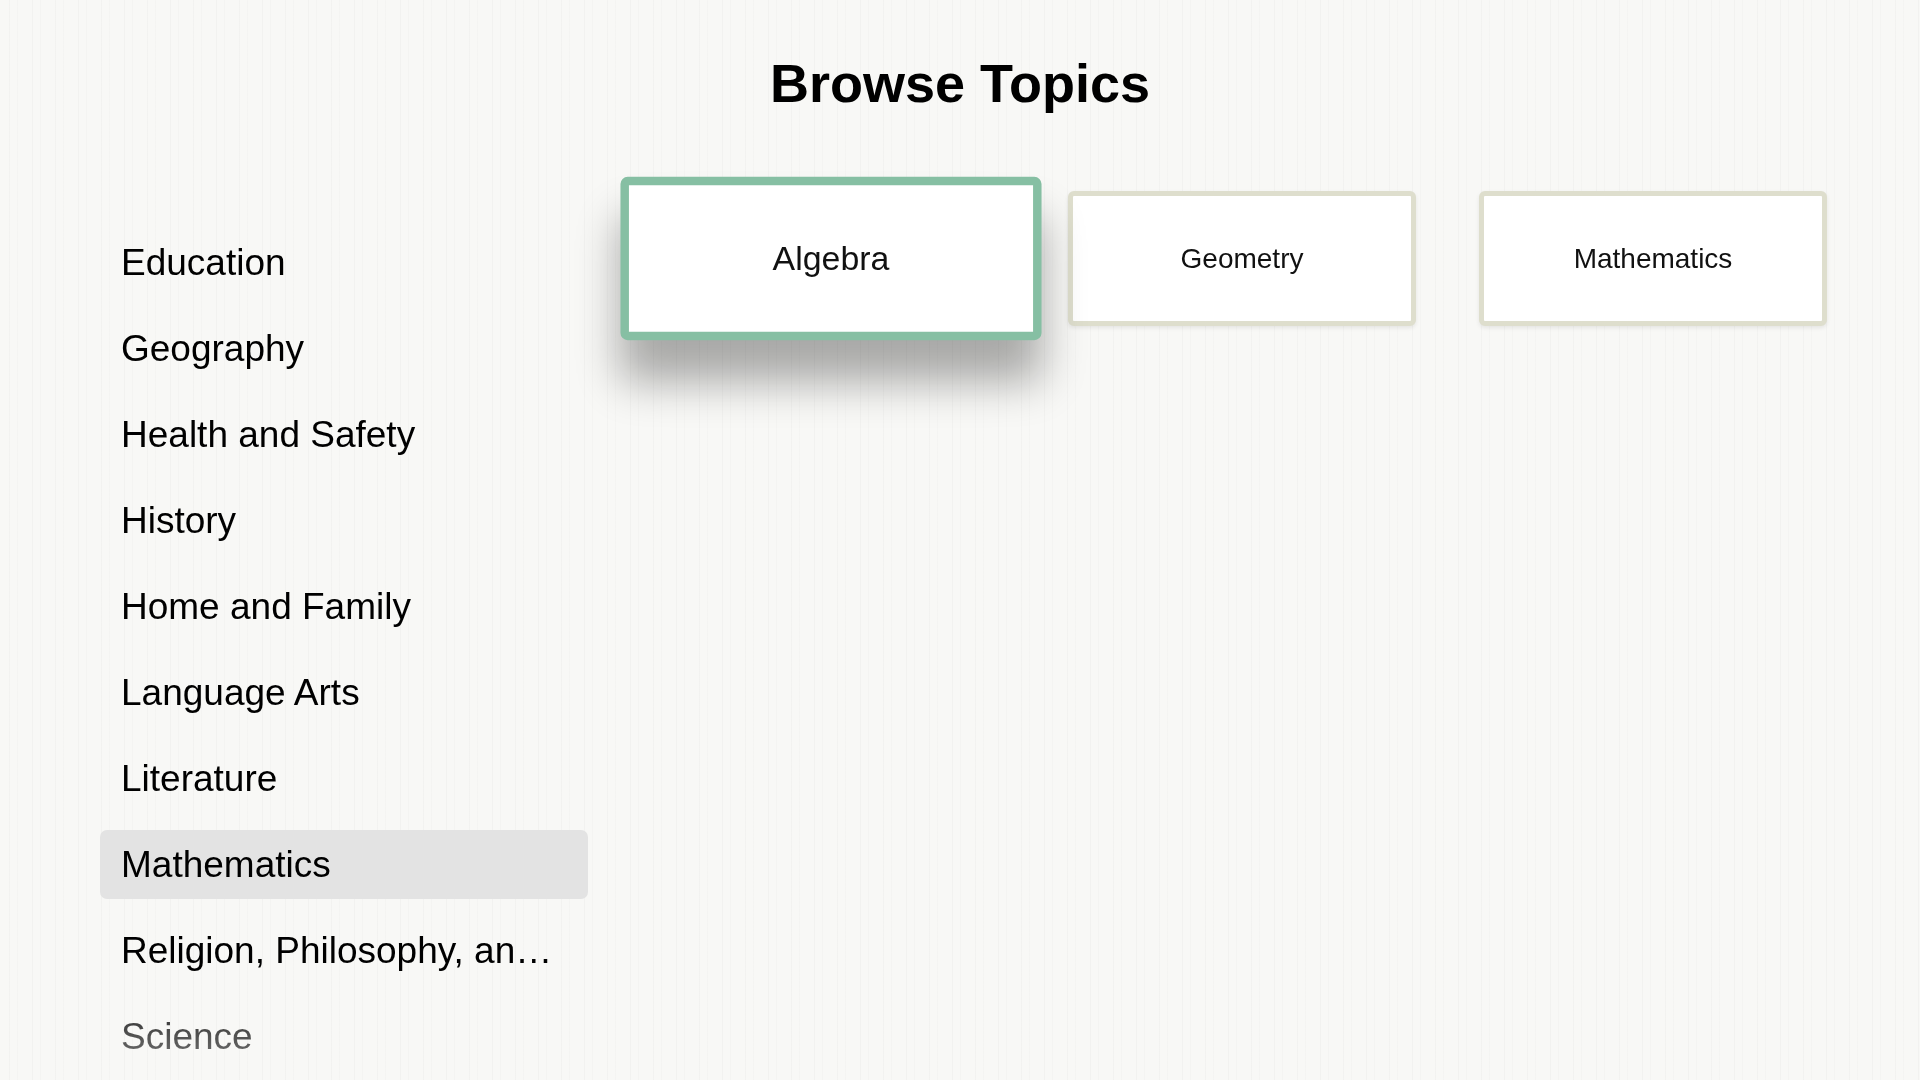 The height and width of the screenshot is (1080, 1920). Describe the element at coordinates (344, 778) in the screenshot. I see `sidebar-item: Literature` at that location.